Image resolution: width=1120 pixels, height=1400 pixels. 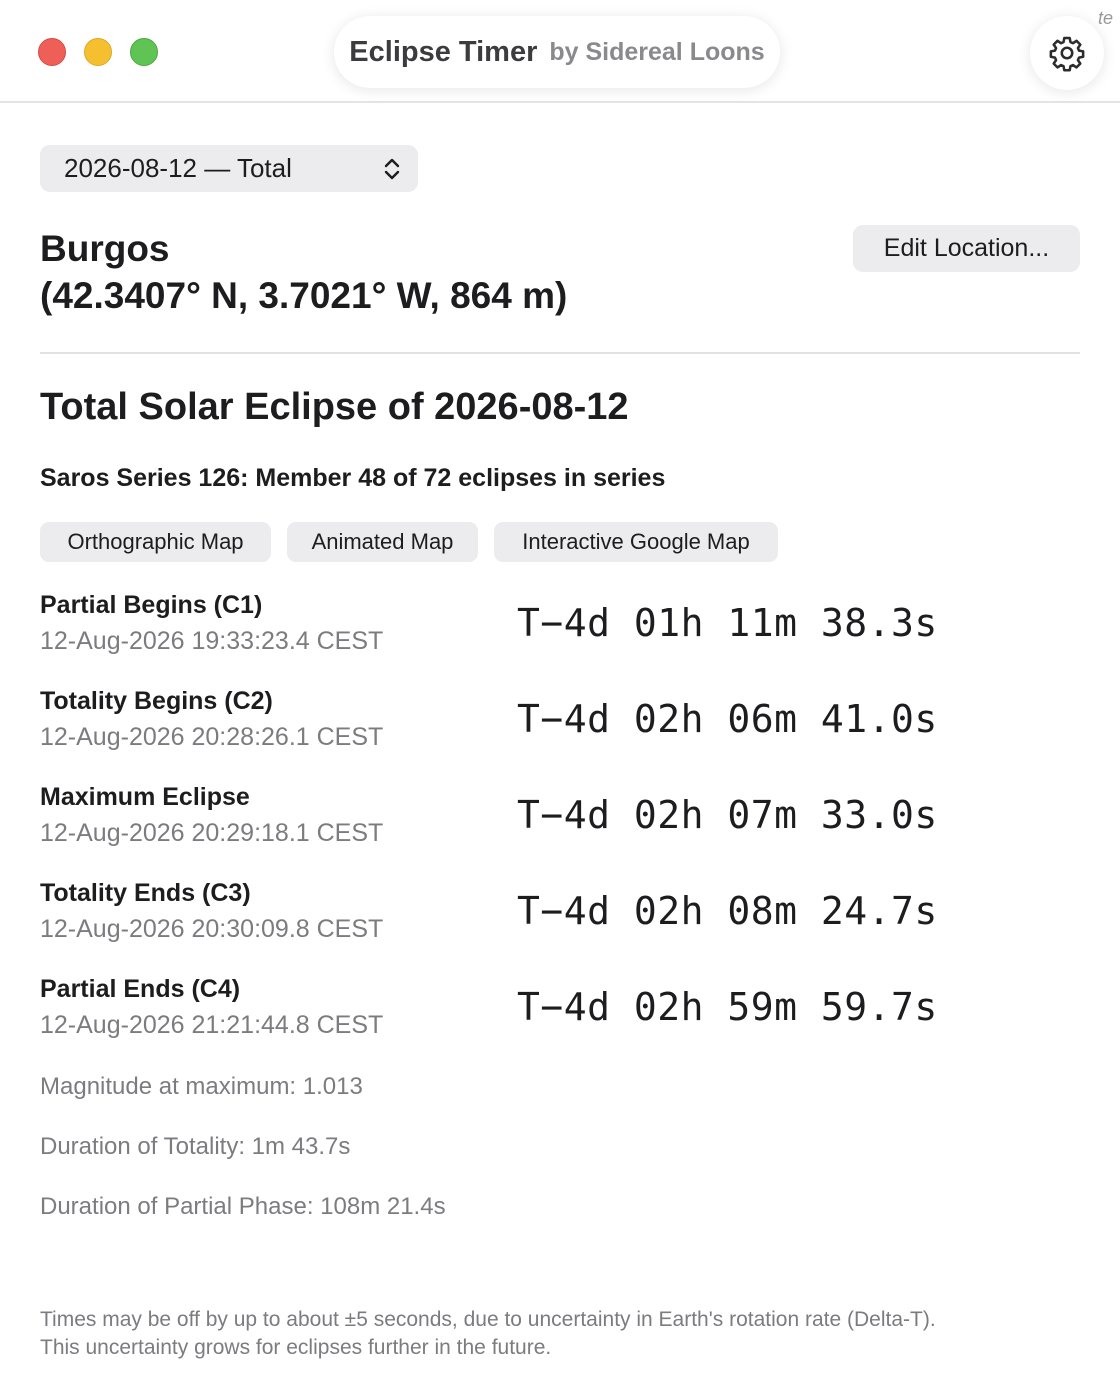 I want to click on event-name: Partial Ends (C4), so click(x=140, y=989).